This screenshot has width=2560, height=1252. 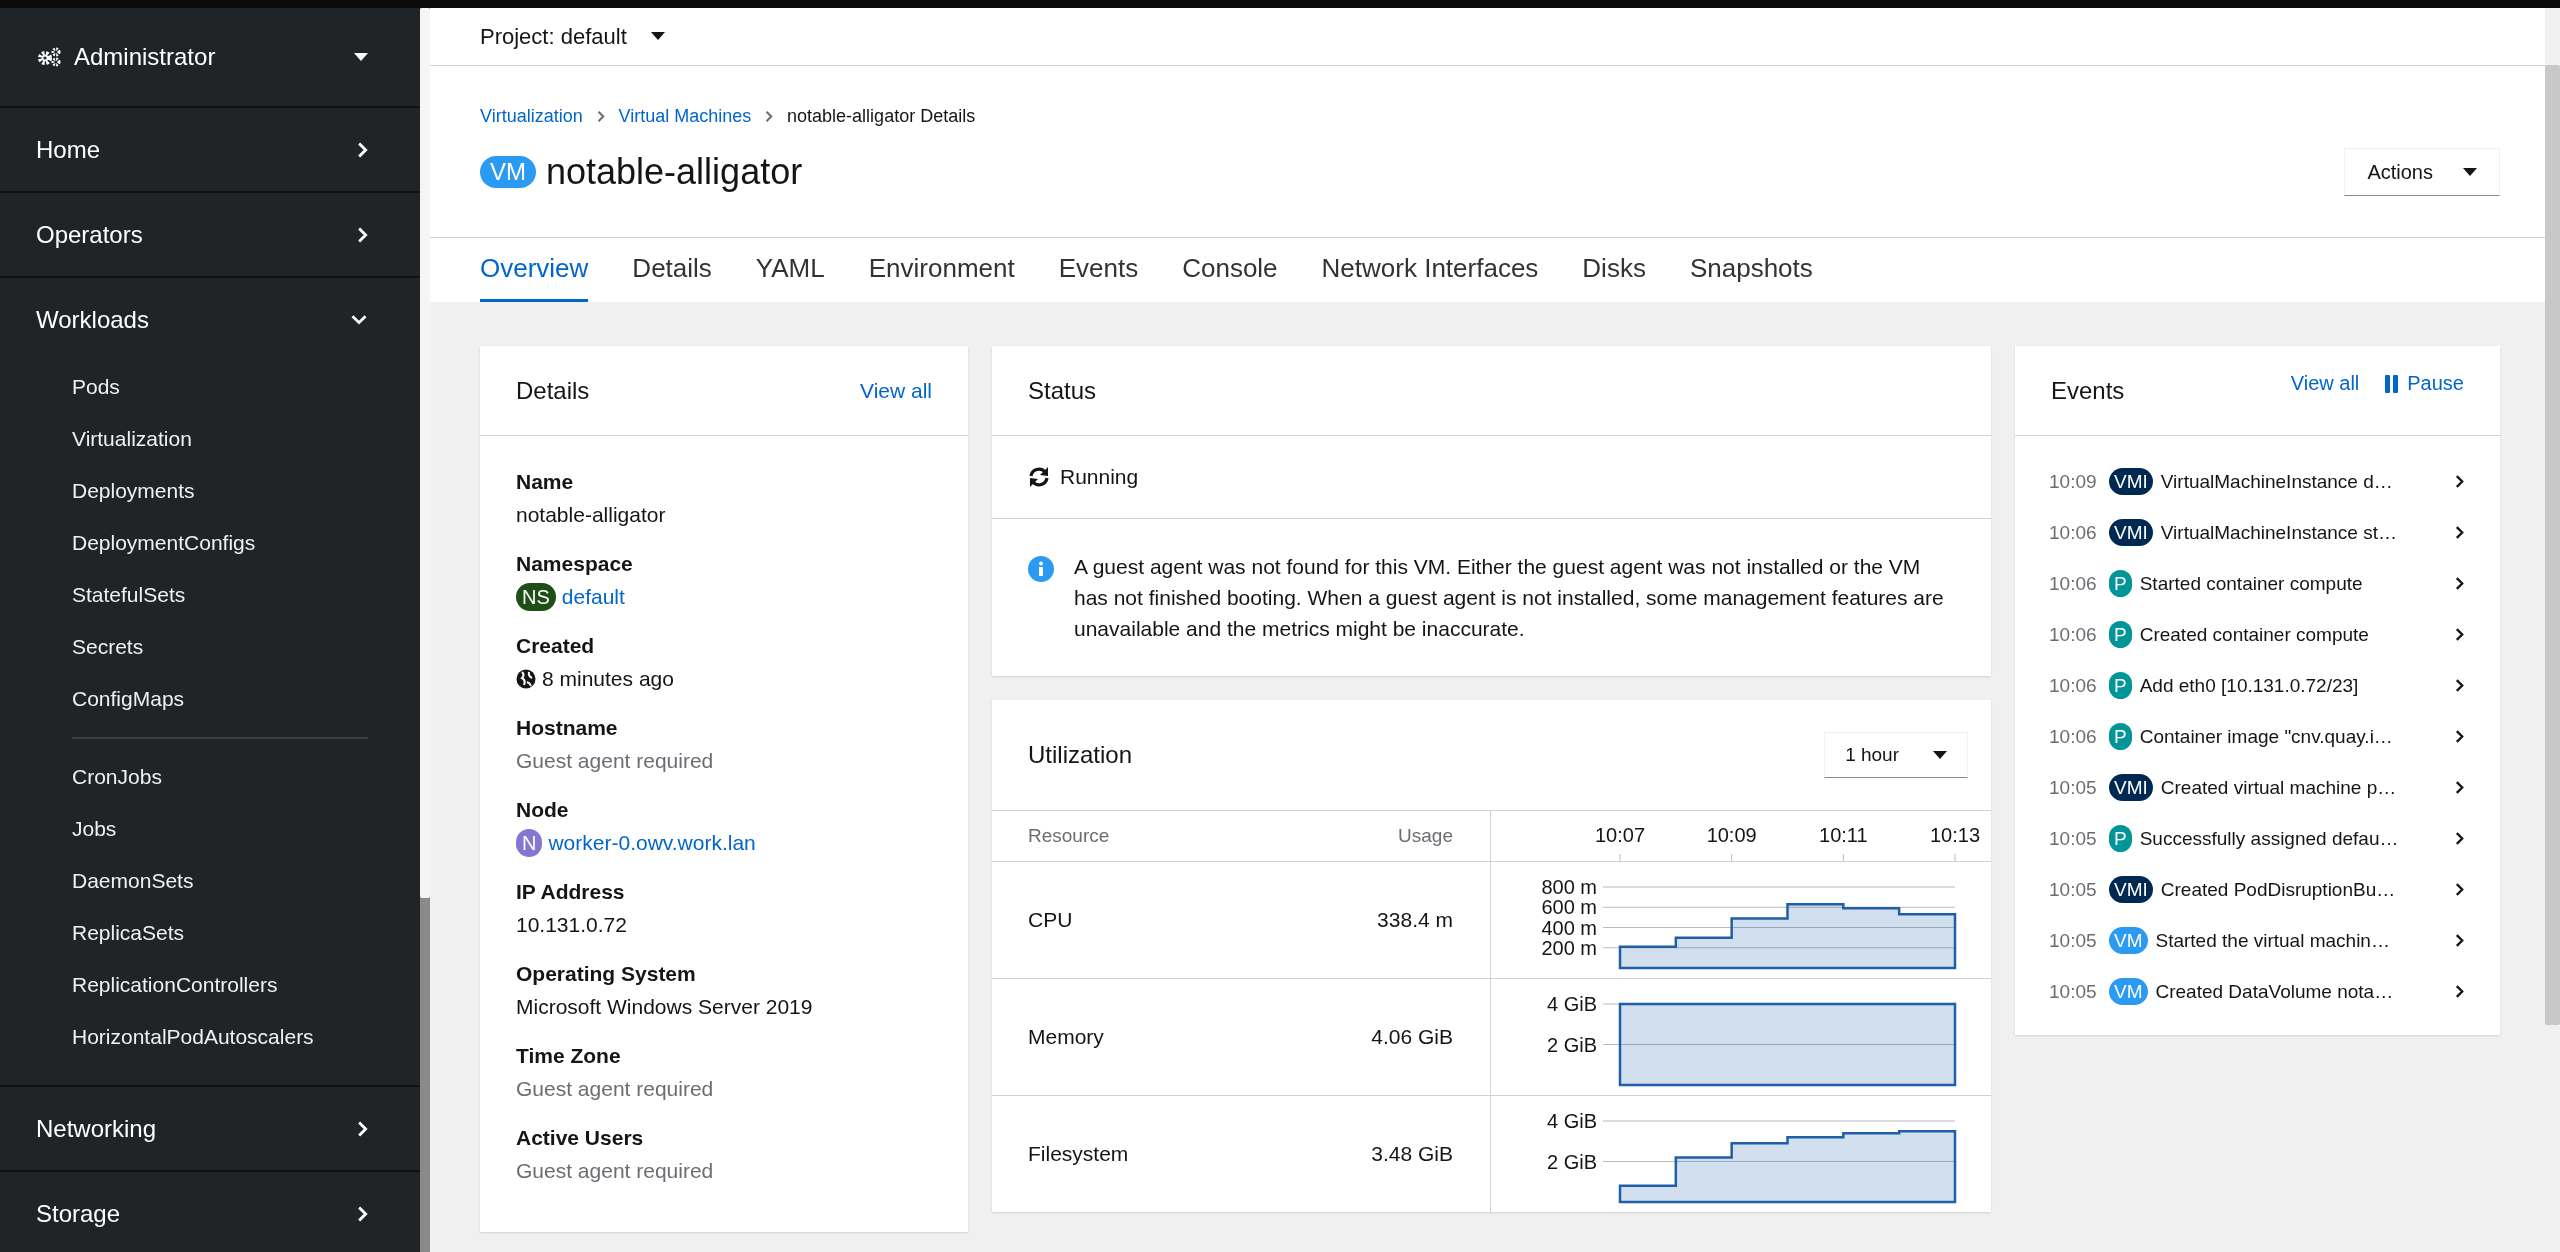 What do you see at coordinates (210, 234) in the screenshot?
I see `nav-section: Operators` at bounding box center [210, 234].